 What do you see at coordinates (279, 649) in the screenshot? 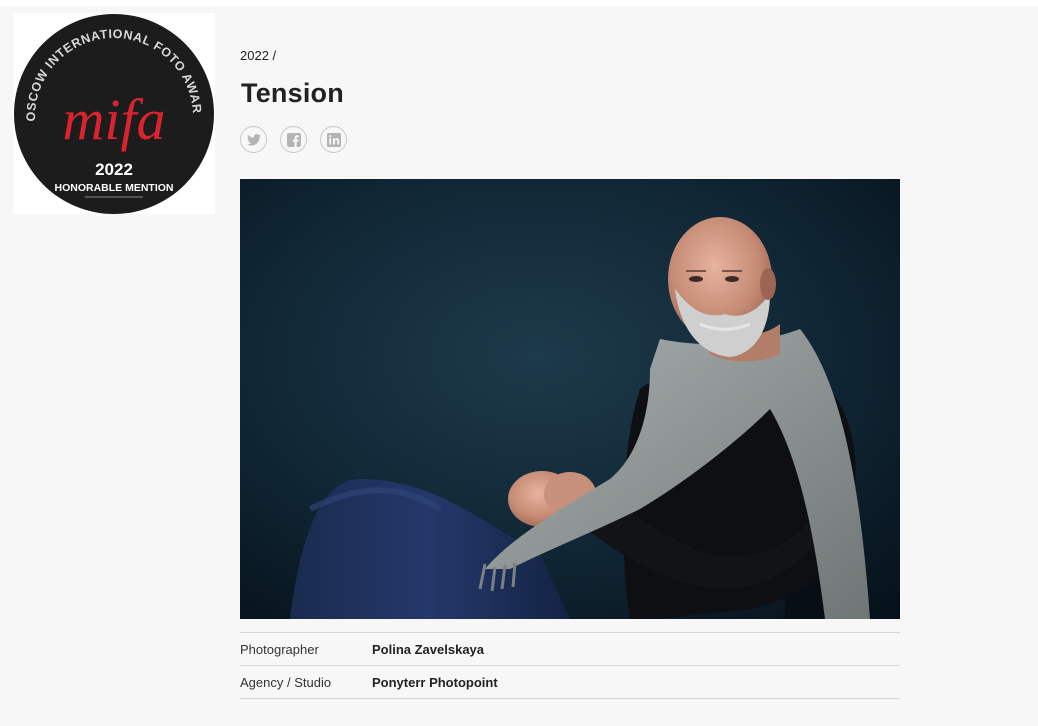
I see `info-label: Photographer` at bounding box center [279, 649].